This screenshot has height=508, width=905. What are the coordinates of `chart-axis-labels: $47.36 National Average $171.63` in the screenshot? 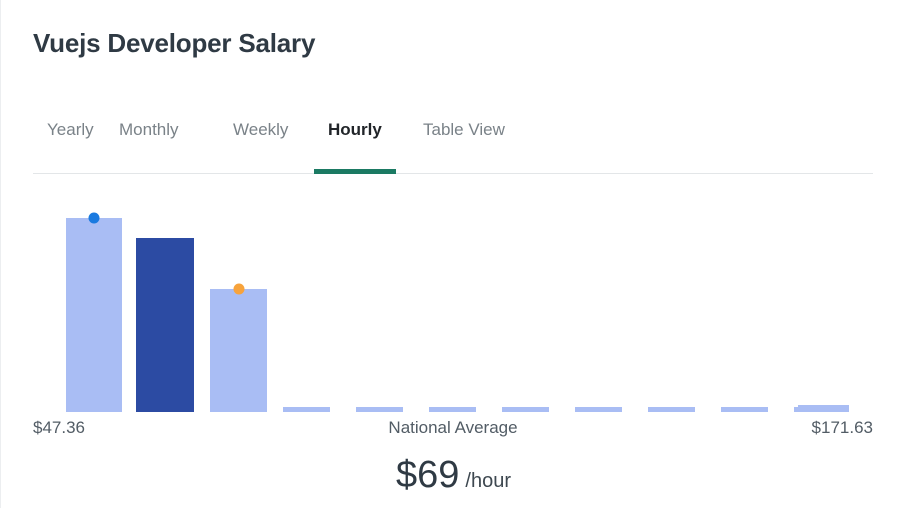 It's located at (453, 429).